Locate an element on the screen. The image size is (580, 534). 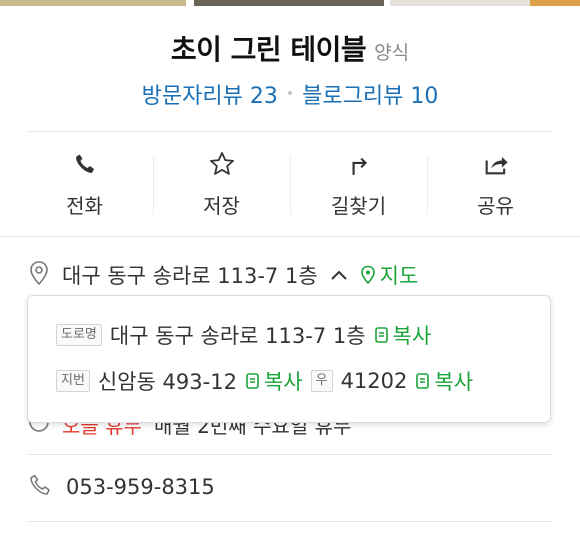
visitor-review-label: 방문자리뷰 is located at coordinates (192, 96).